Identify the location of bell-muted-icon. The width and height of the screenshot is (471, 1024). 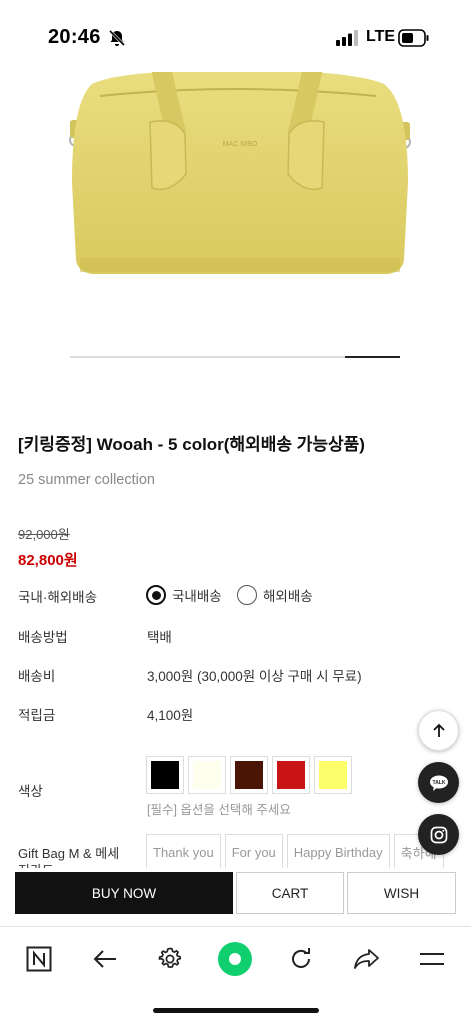
(117, 38).